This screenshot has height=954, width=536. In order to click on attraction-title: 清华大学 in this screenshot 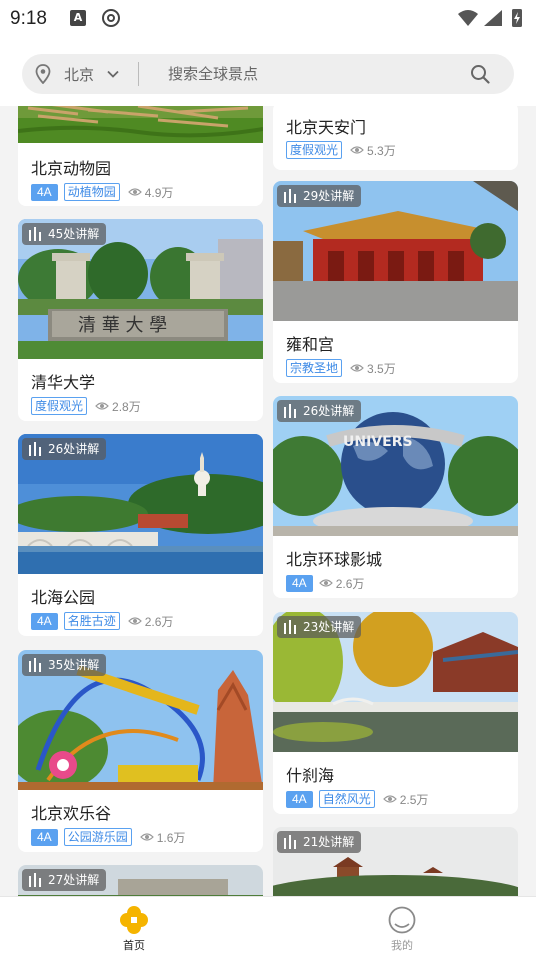, I will do `click(63, 382)`.